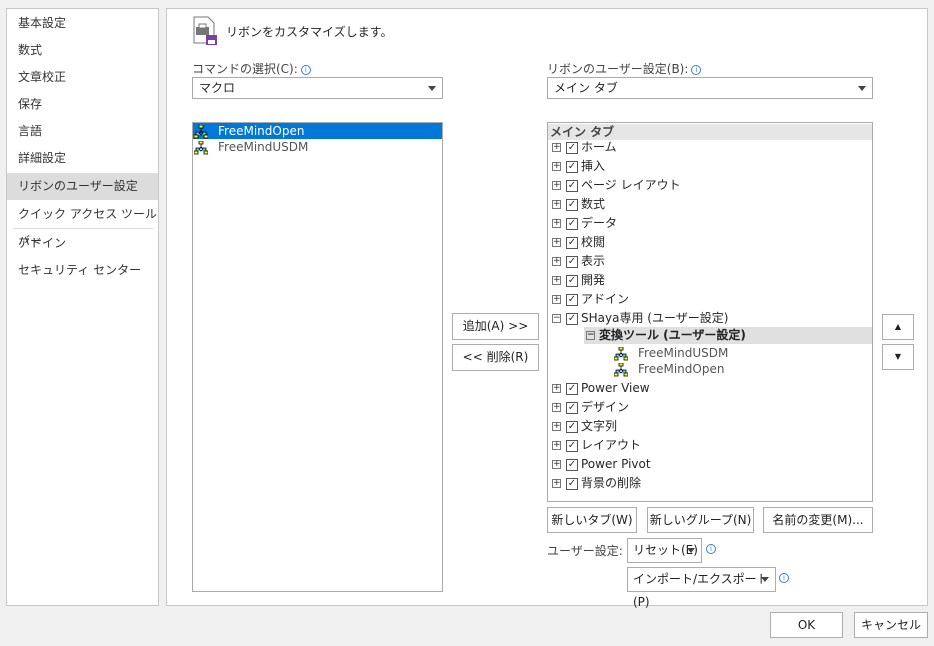 The height and width of the screenshot is (646, 934). Describe the element at coordinates (898, 327) in the screenshot. I see `move-up-button: ▲` at that location.